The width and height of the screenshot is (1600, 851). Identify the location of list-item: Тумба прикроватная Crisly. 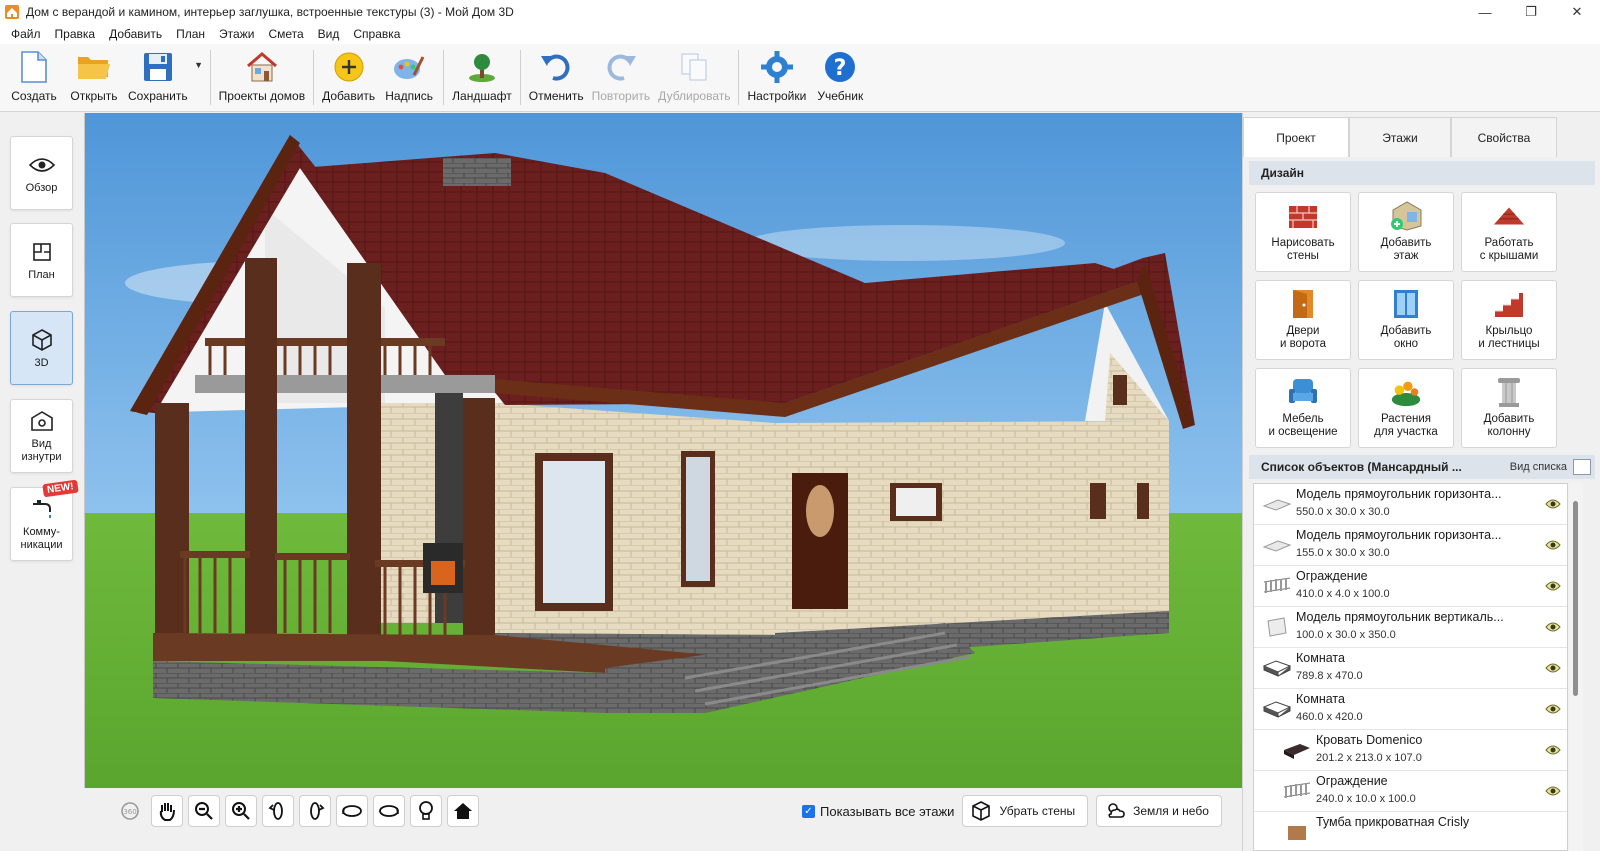
(1410, 831).